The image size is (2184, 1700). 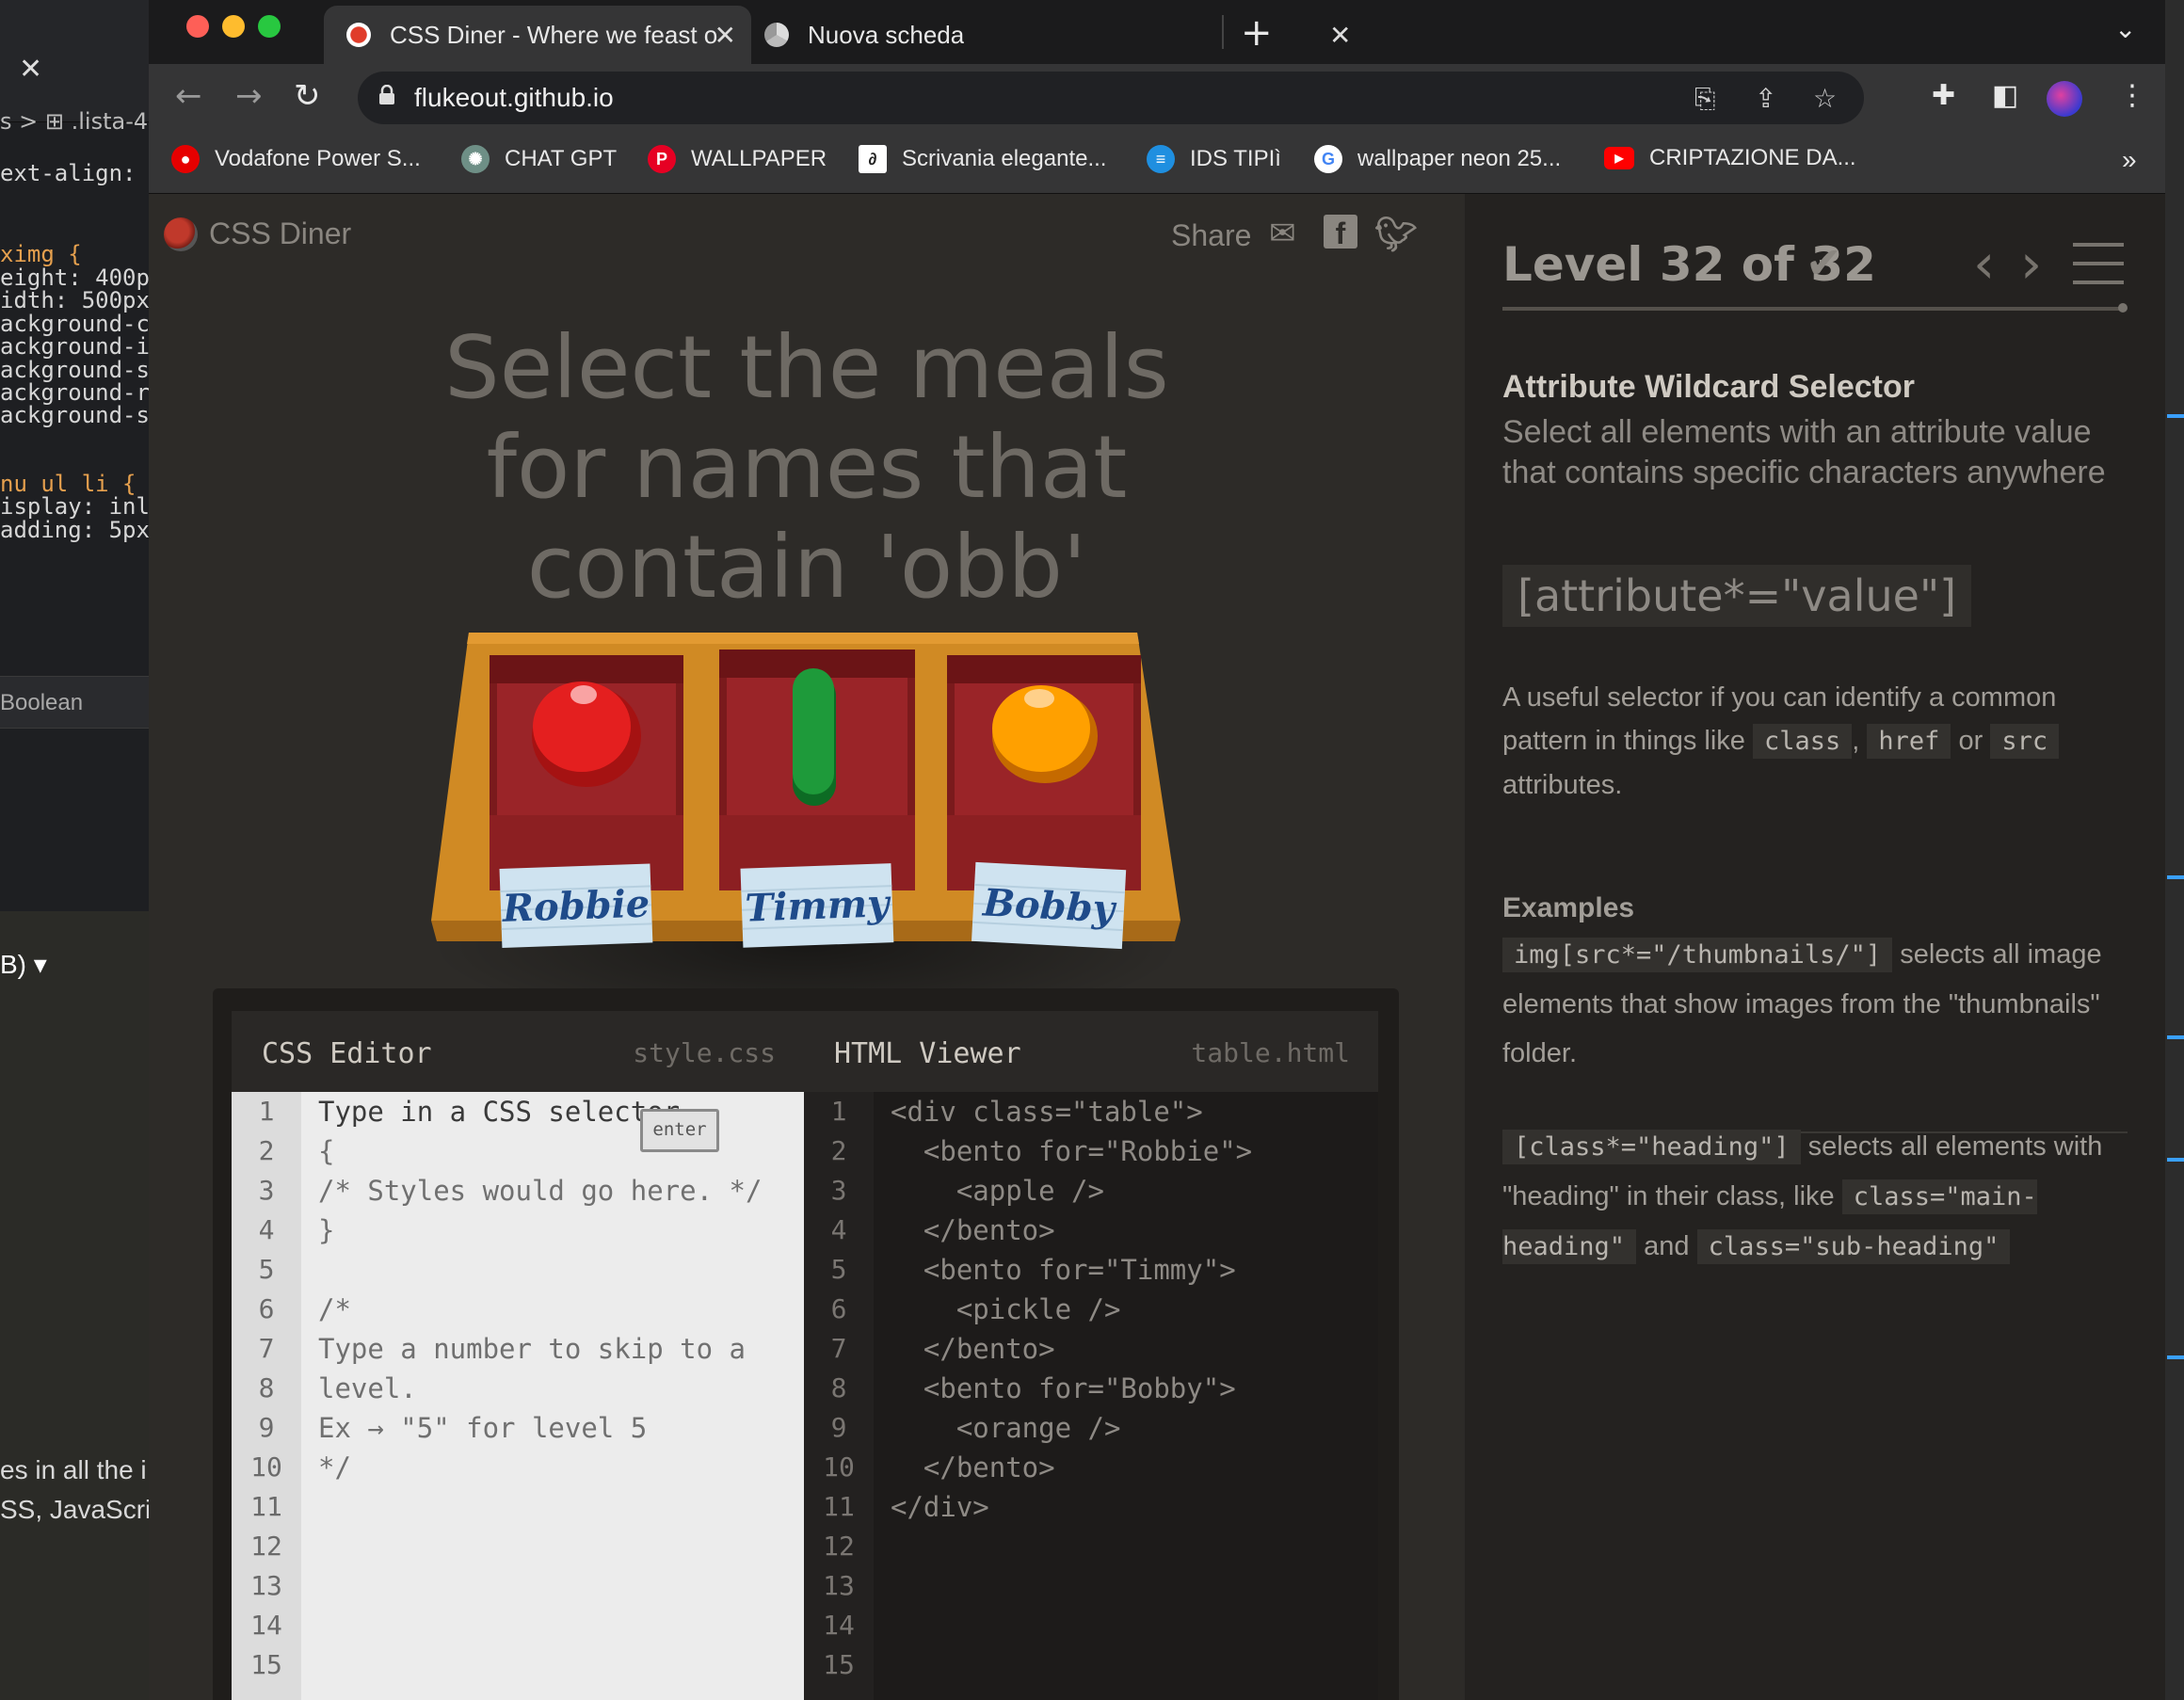 I want to click on selector-name: Attribute Wildcard Selector, so click(x=1708, y=387).